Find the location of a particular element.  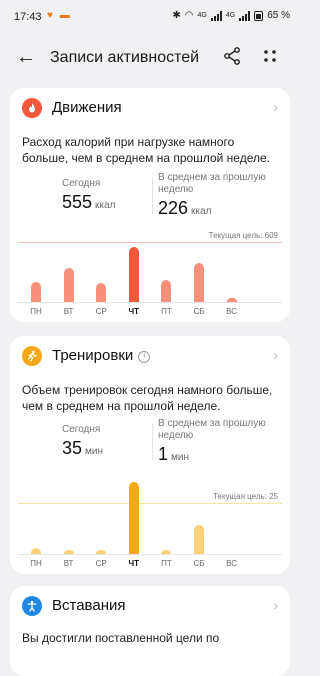

status-bar: 17:43 ♥ ▬ ✱ ◠ 4G 4G 65 % is located at coordinates (150, 17).